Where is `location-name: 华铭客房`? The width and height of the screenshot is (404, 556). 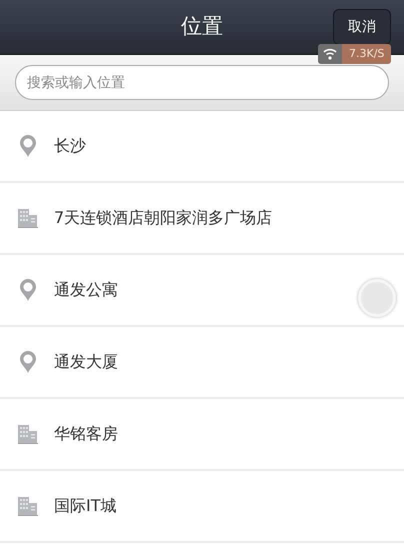 location-name: 华铭客房 is located at coordinates (86, 434).